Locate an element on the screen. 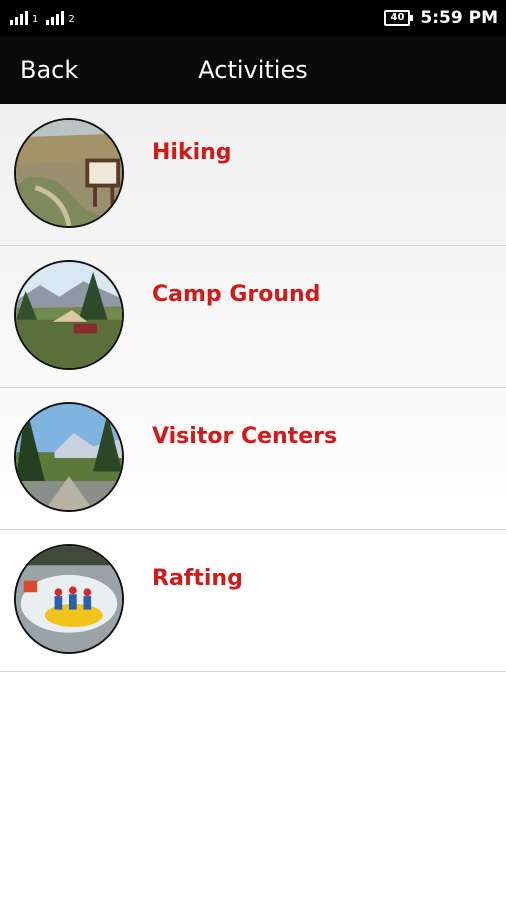 Image resolution: width=506 pixels, height=900 pixels. status-bar: 1 2 40 5:59 PM is located at coordinates (253, 18).